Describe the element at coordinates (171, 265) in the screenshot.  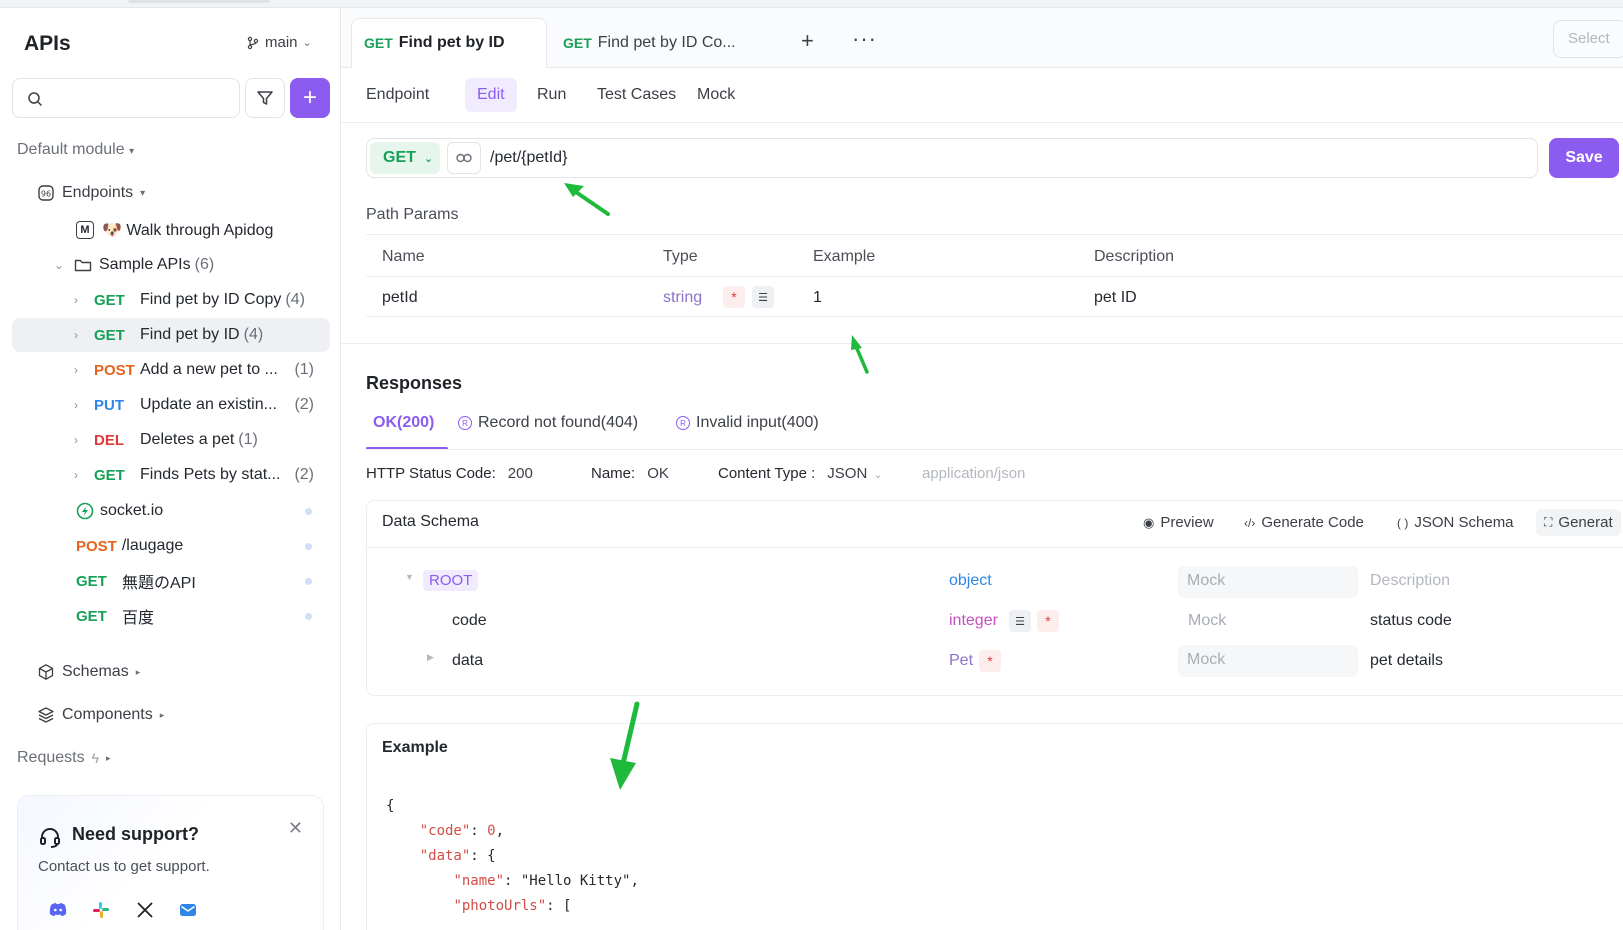
I see `tree-folder-sample-apis: ⌄ Sample APIs (6)` at that location.